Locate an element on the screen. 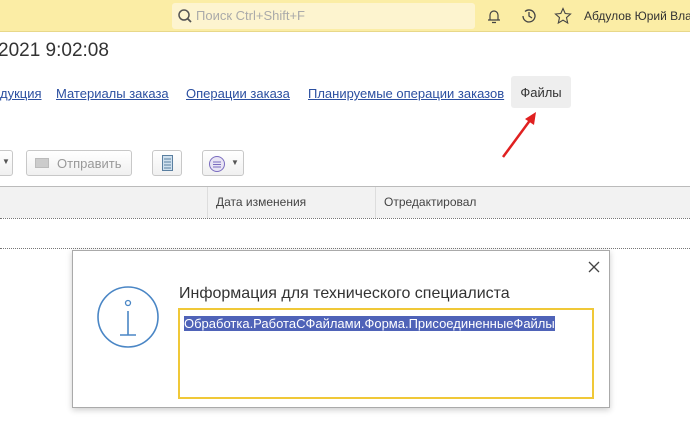 The image size is (690, 441). table-header: Дата изменения Отредактировал is located at coordinates (345, 202).